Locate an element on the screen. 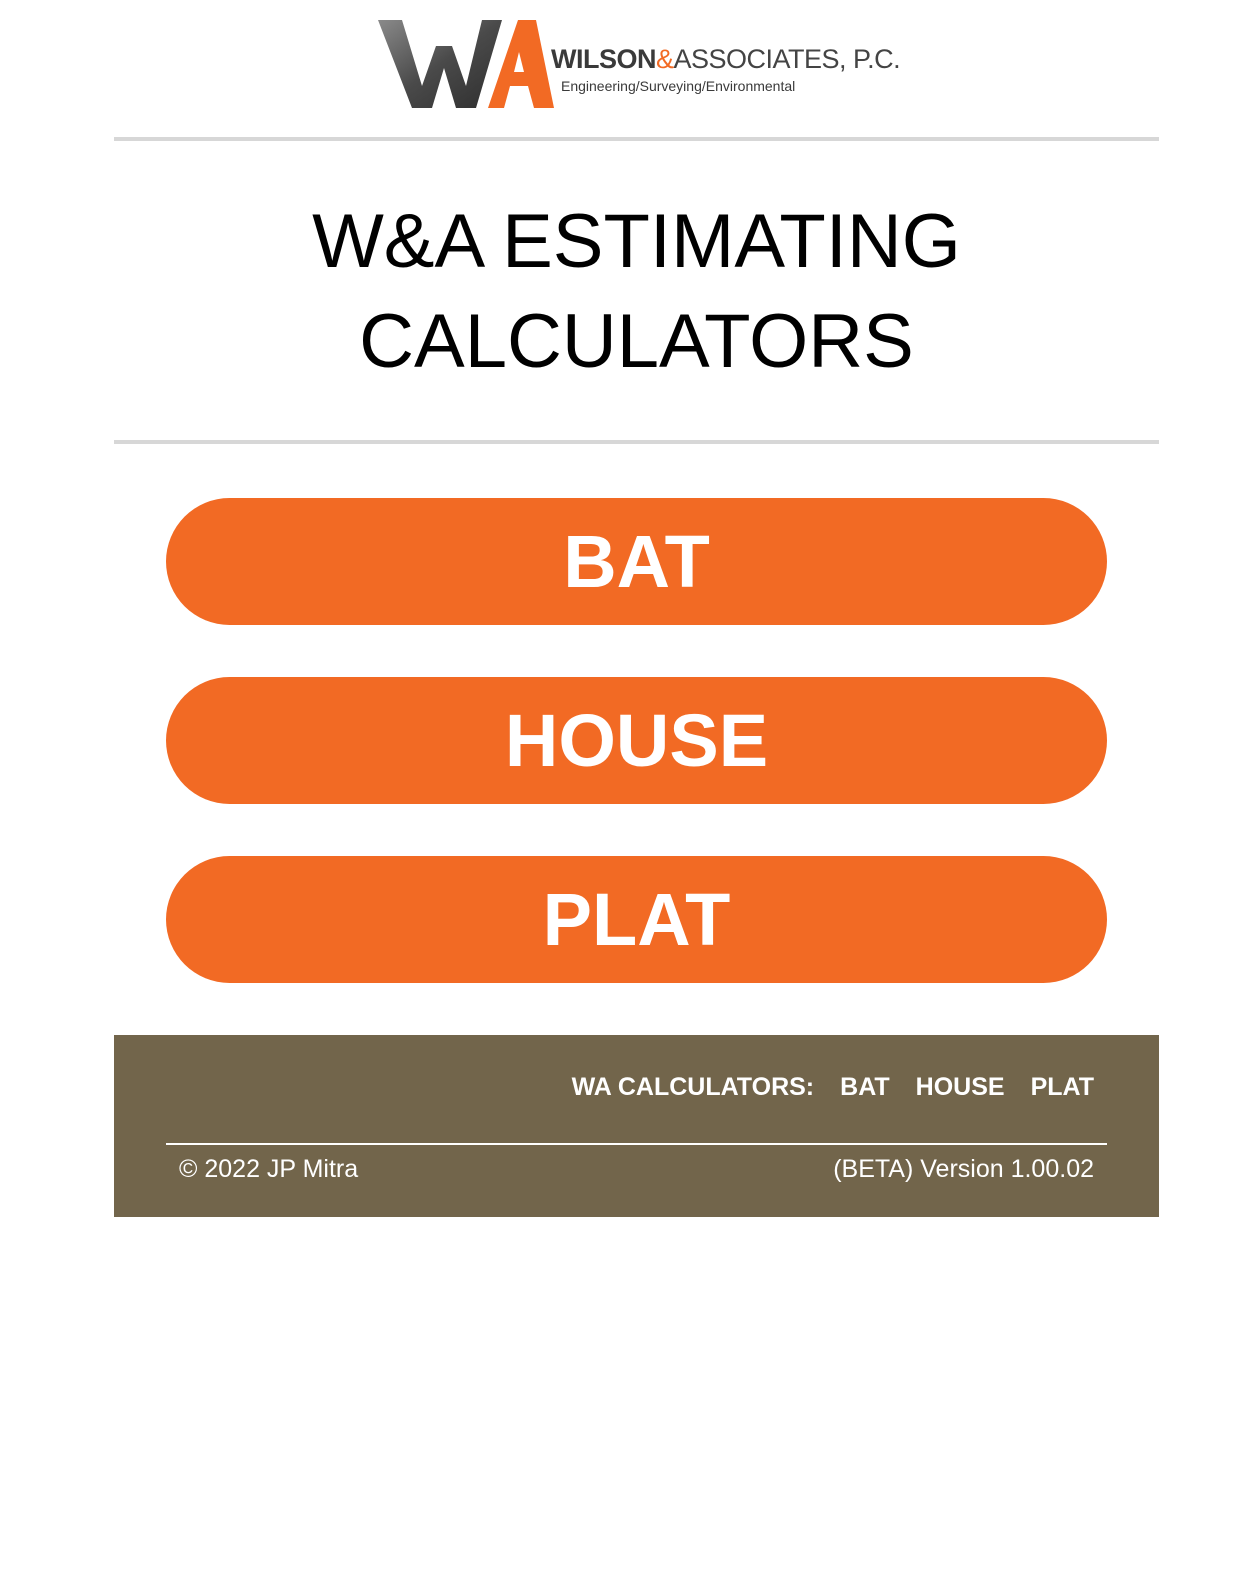 The width and height of the screenshot is (1240, 1573). house-calculator-button: HOUSE is located at coordinates (636, 740).